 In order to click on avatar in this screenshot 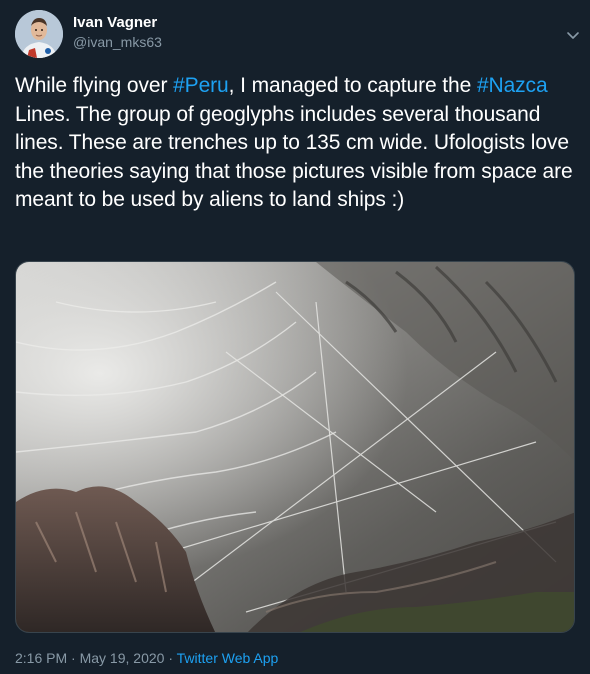, I will do `click(39, 34)`.